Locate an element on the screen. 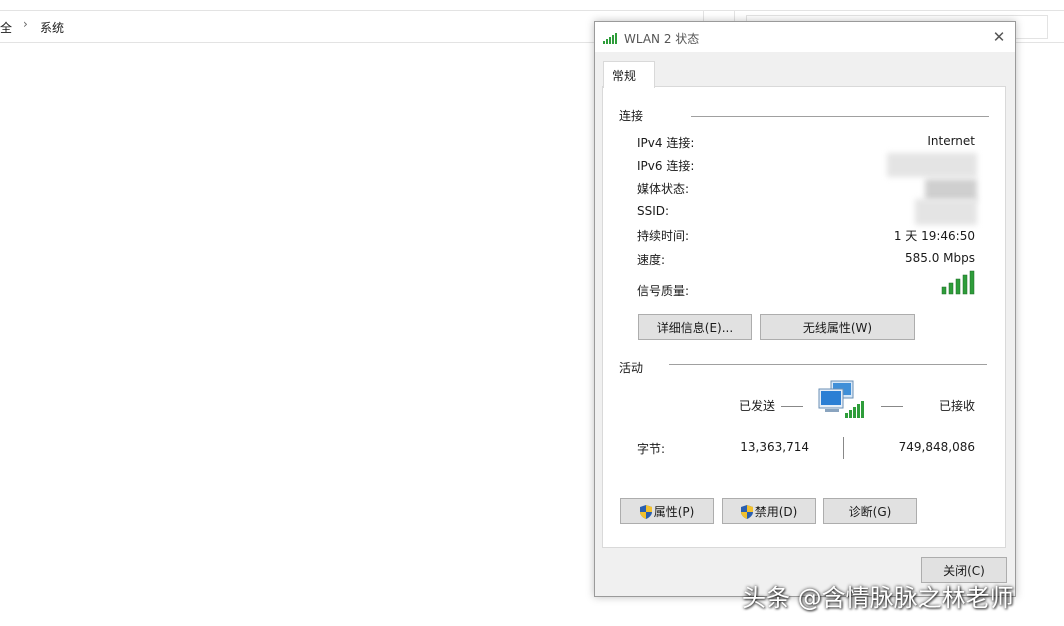  redacted-ipv6-value is located at coordinates (932, 165).